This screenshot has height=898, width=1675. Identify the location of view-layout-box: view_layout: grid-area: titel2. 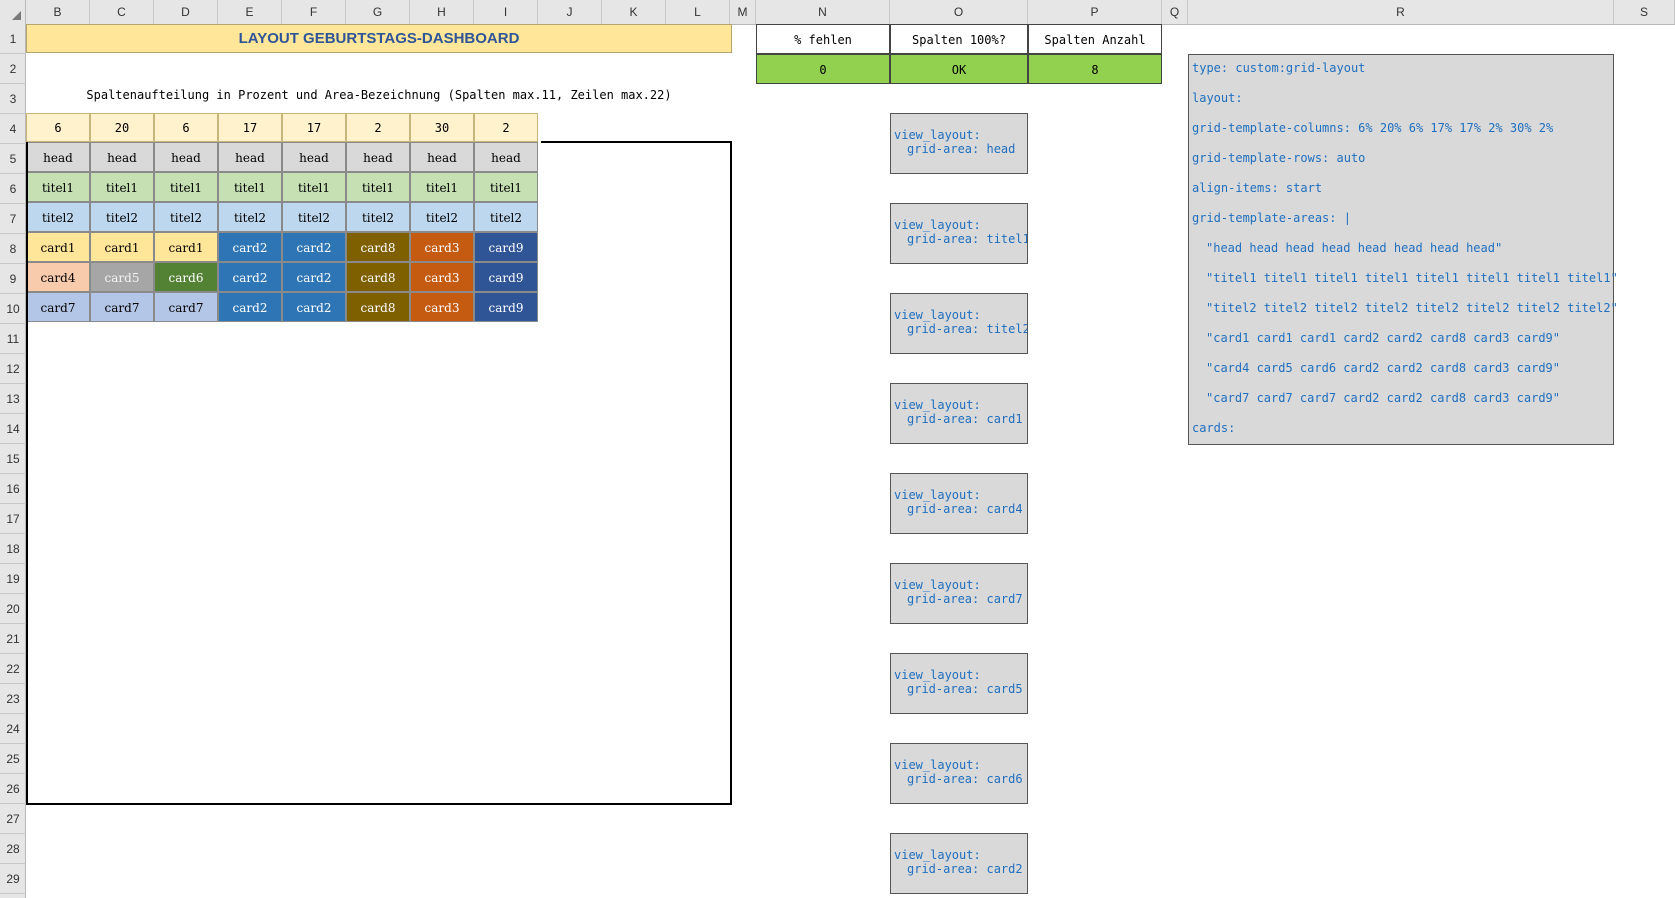
(959, 323).